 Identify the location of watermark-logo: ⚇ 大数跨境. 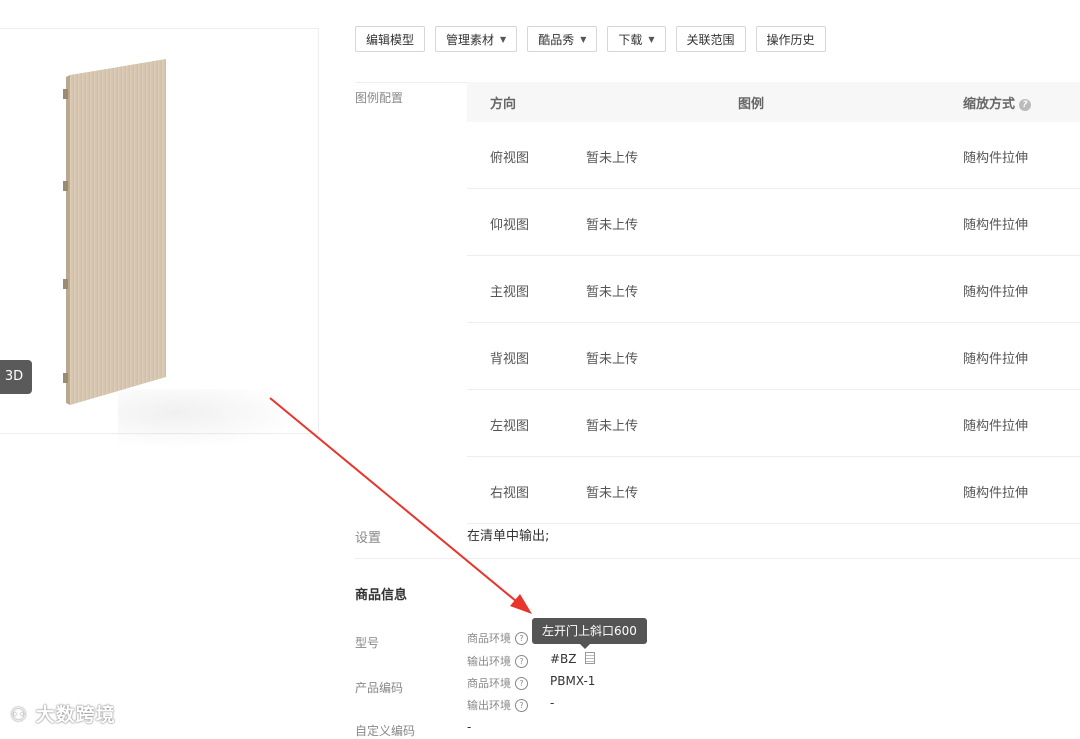
(63, 713).